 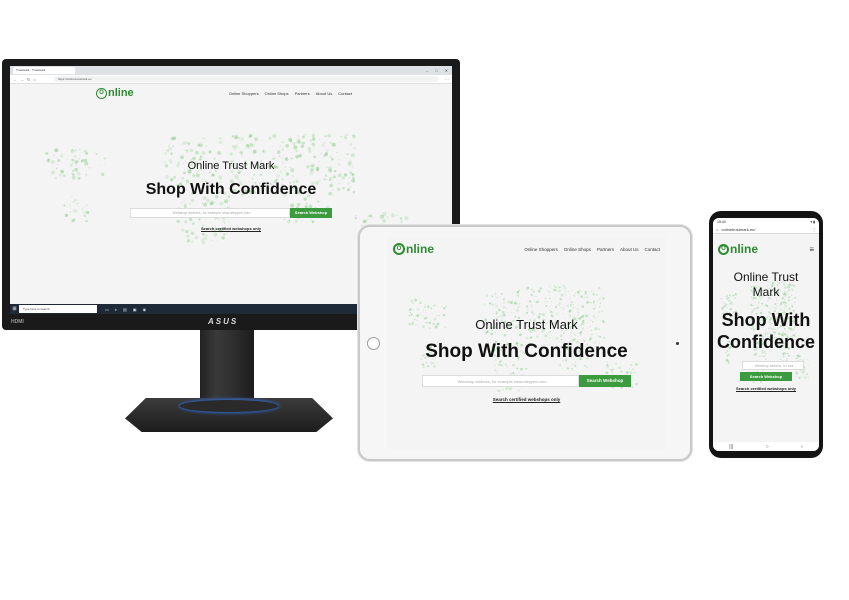 What do you see at coordinates (766, 292) in the screenshot?
I see `hero-subtitle-line2: Mark` at bounding box center [766, 292].